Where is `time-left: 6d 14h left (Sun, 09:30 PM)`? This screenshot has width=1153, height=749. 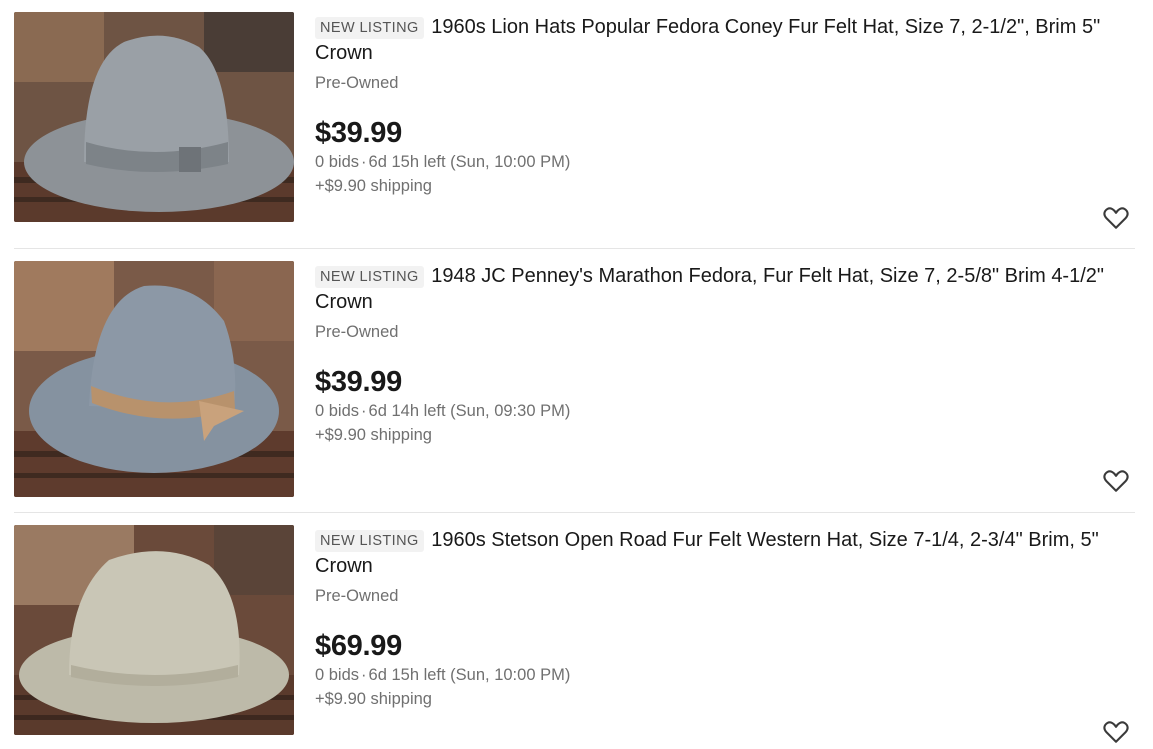
time-left: 6d 14h left (Sun, 09:30 PM) is located at coordinates (469, 411).